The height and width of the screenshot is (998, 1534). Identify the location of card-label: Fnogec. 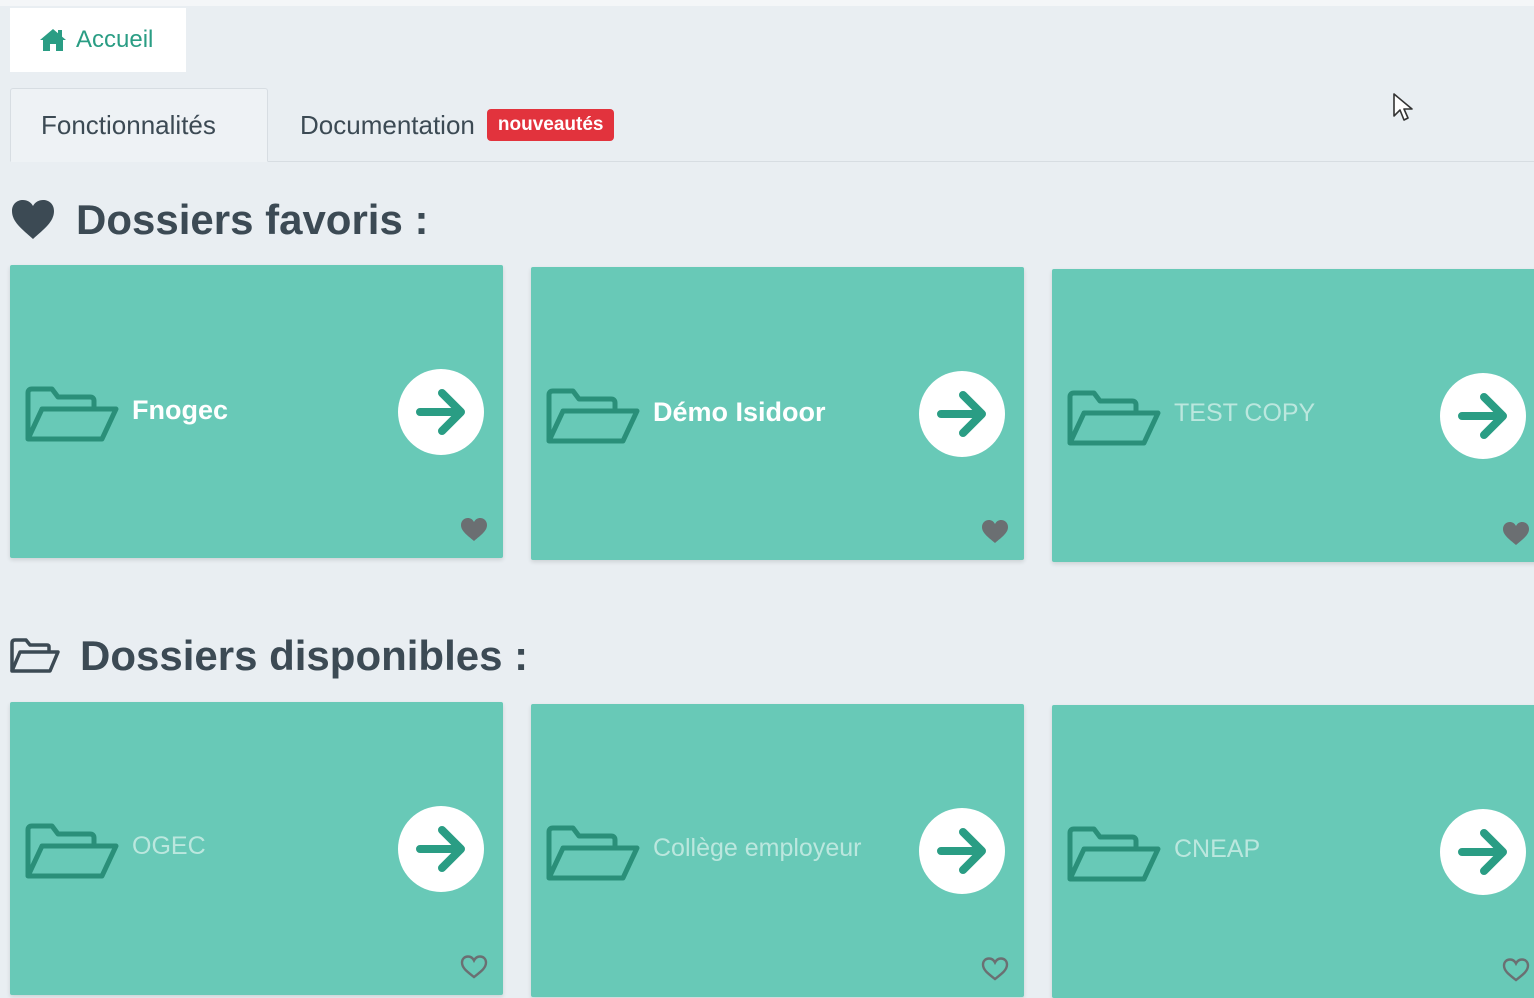
(180, 410).